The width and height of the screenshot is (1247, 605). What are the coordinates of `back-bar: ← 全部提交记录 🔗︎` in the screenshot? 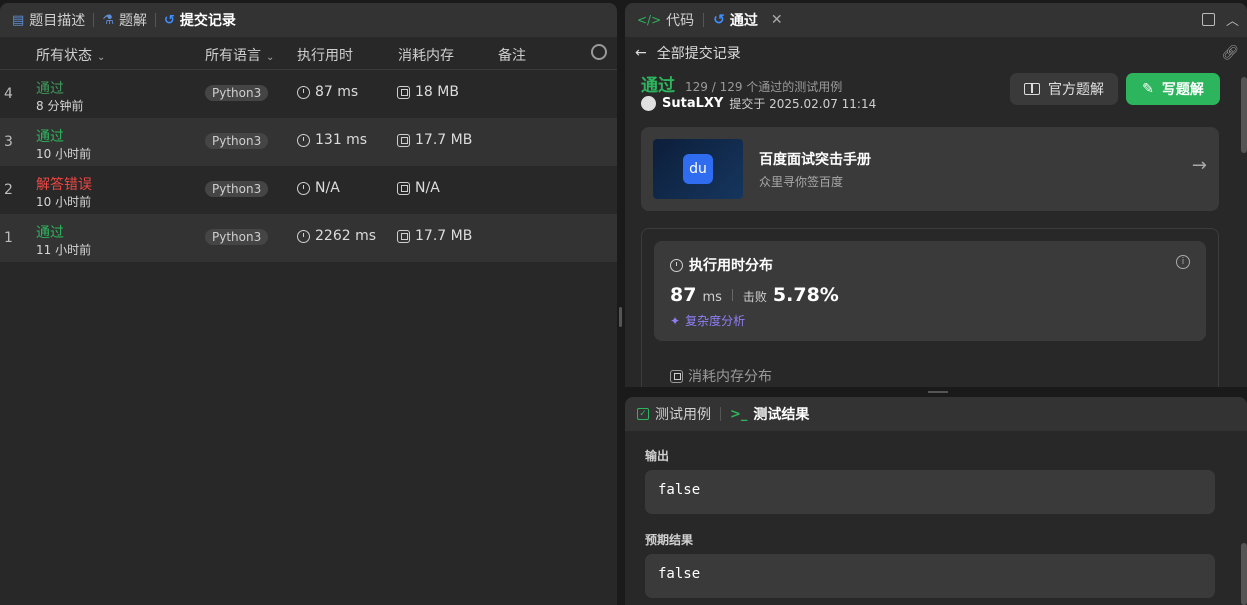 It's located at (936, 53).